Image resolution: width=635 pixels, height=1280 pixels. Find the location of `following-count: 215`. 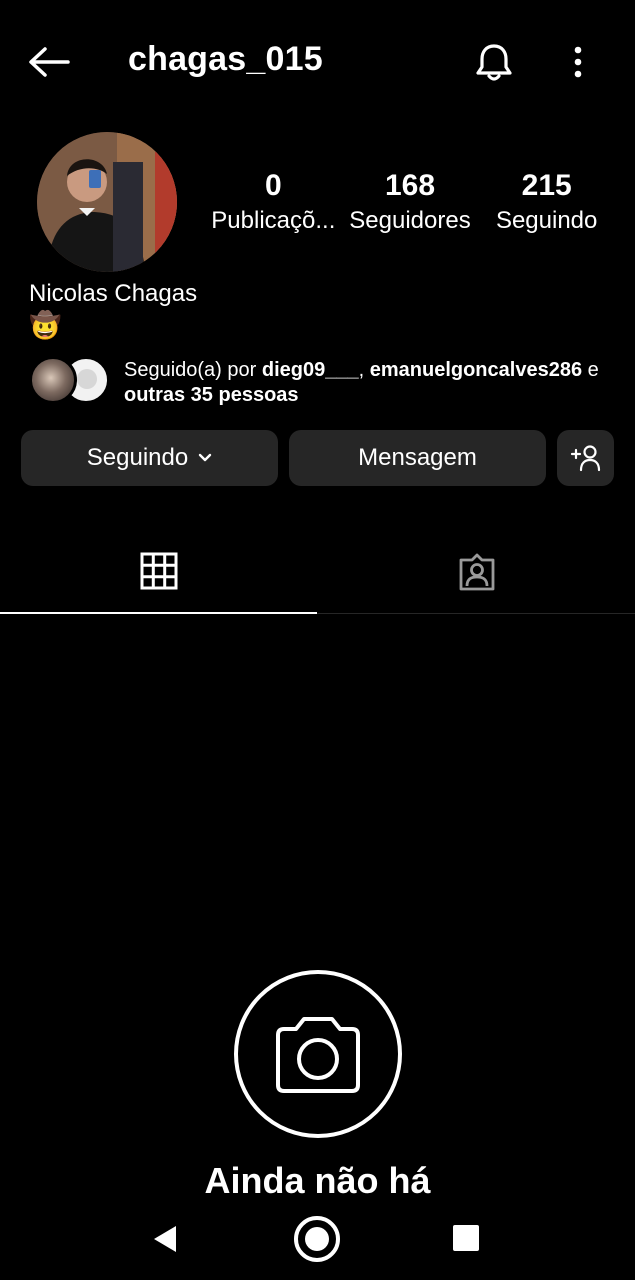

following-count: 215 is located at coordinates (546, 185).